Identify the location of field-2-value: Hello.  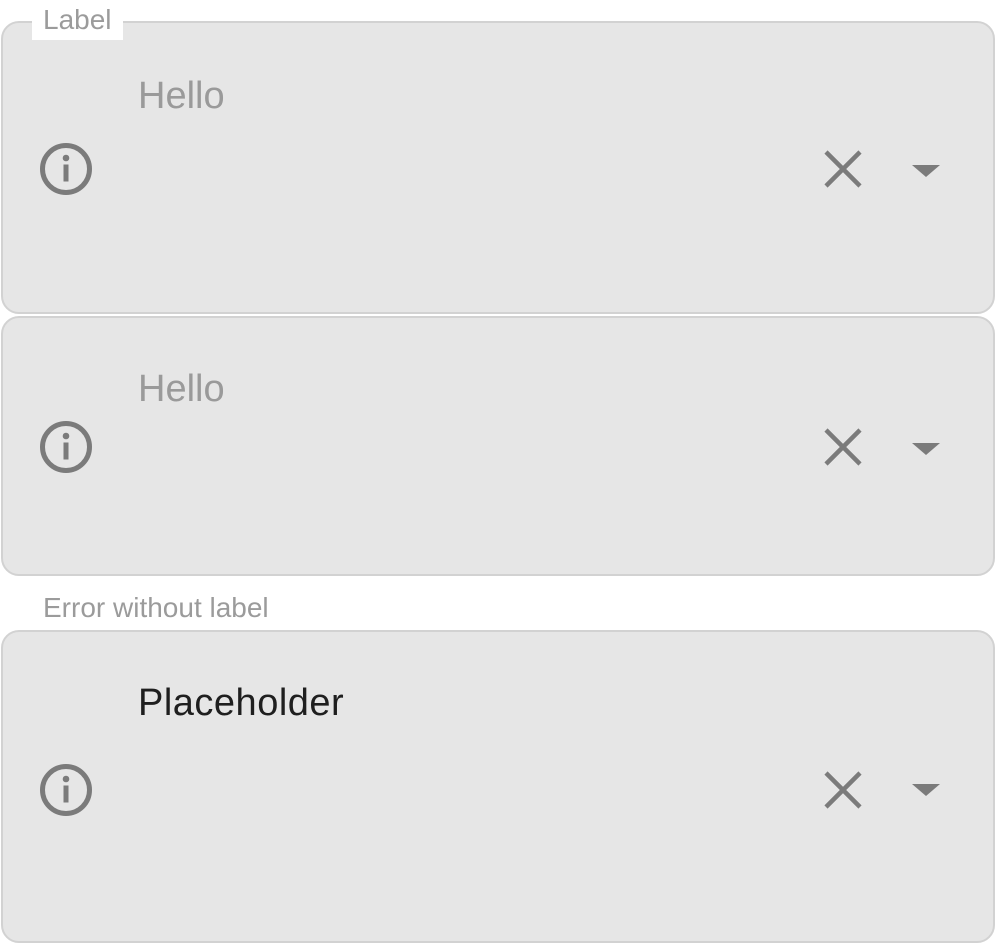
(181, 389).